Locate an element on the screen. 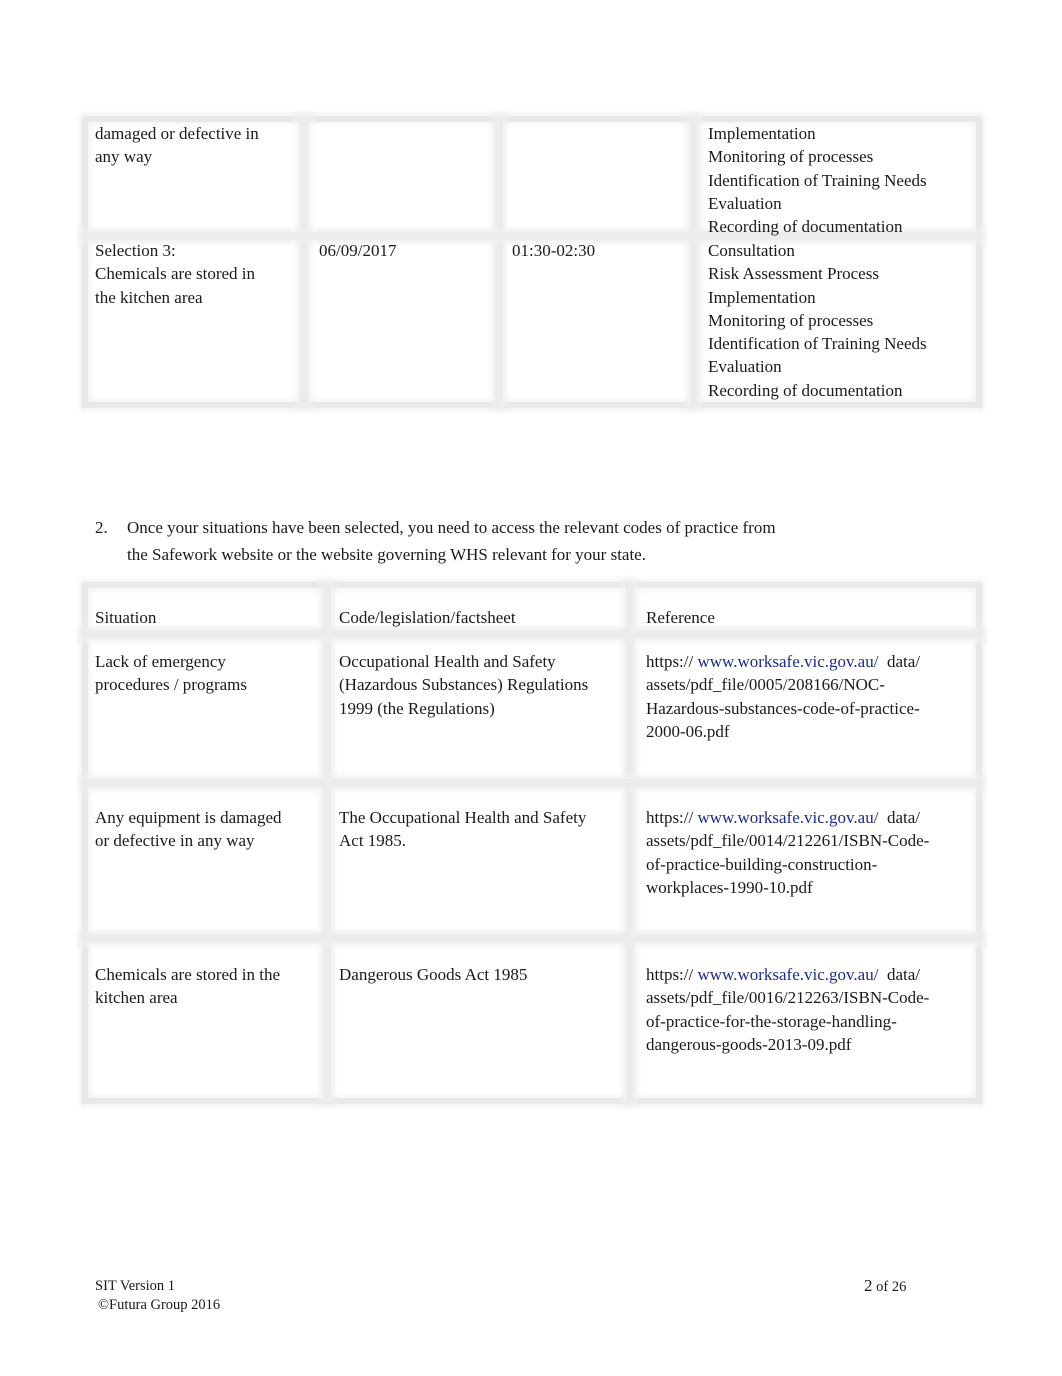 The height and width of the screenshot is (1376, 1062). situation-cell: Lack of emergency procedures / programs is located at coordinates (171, 673).